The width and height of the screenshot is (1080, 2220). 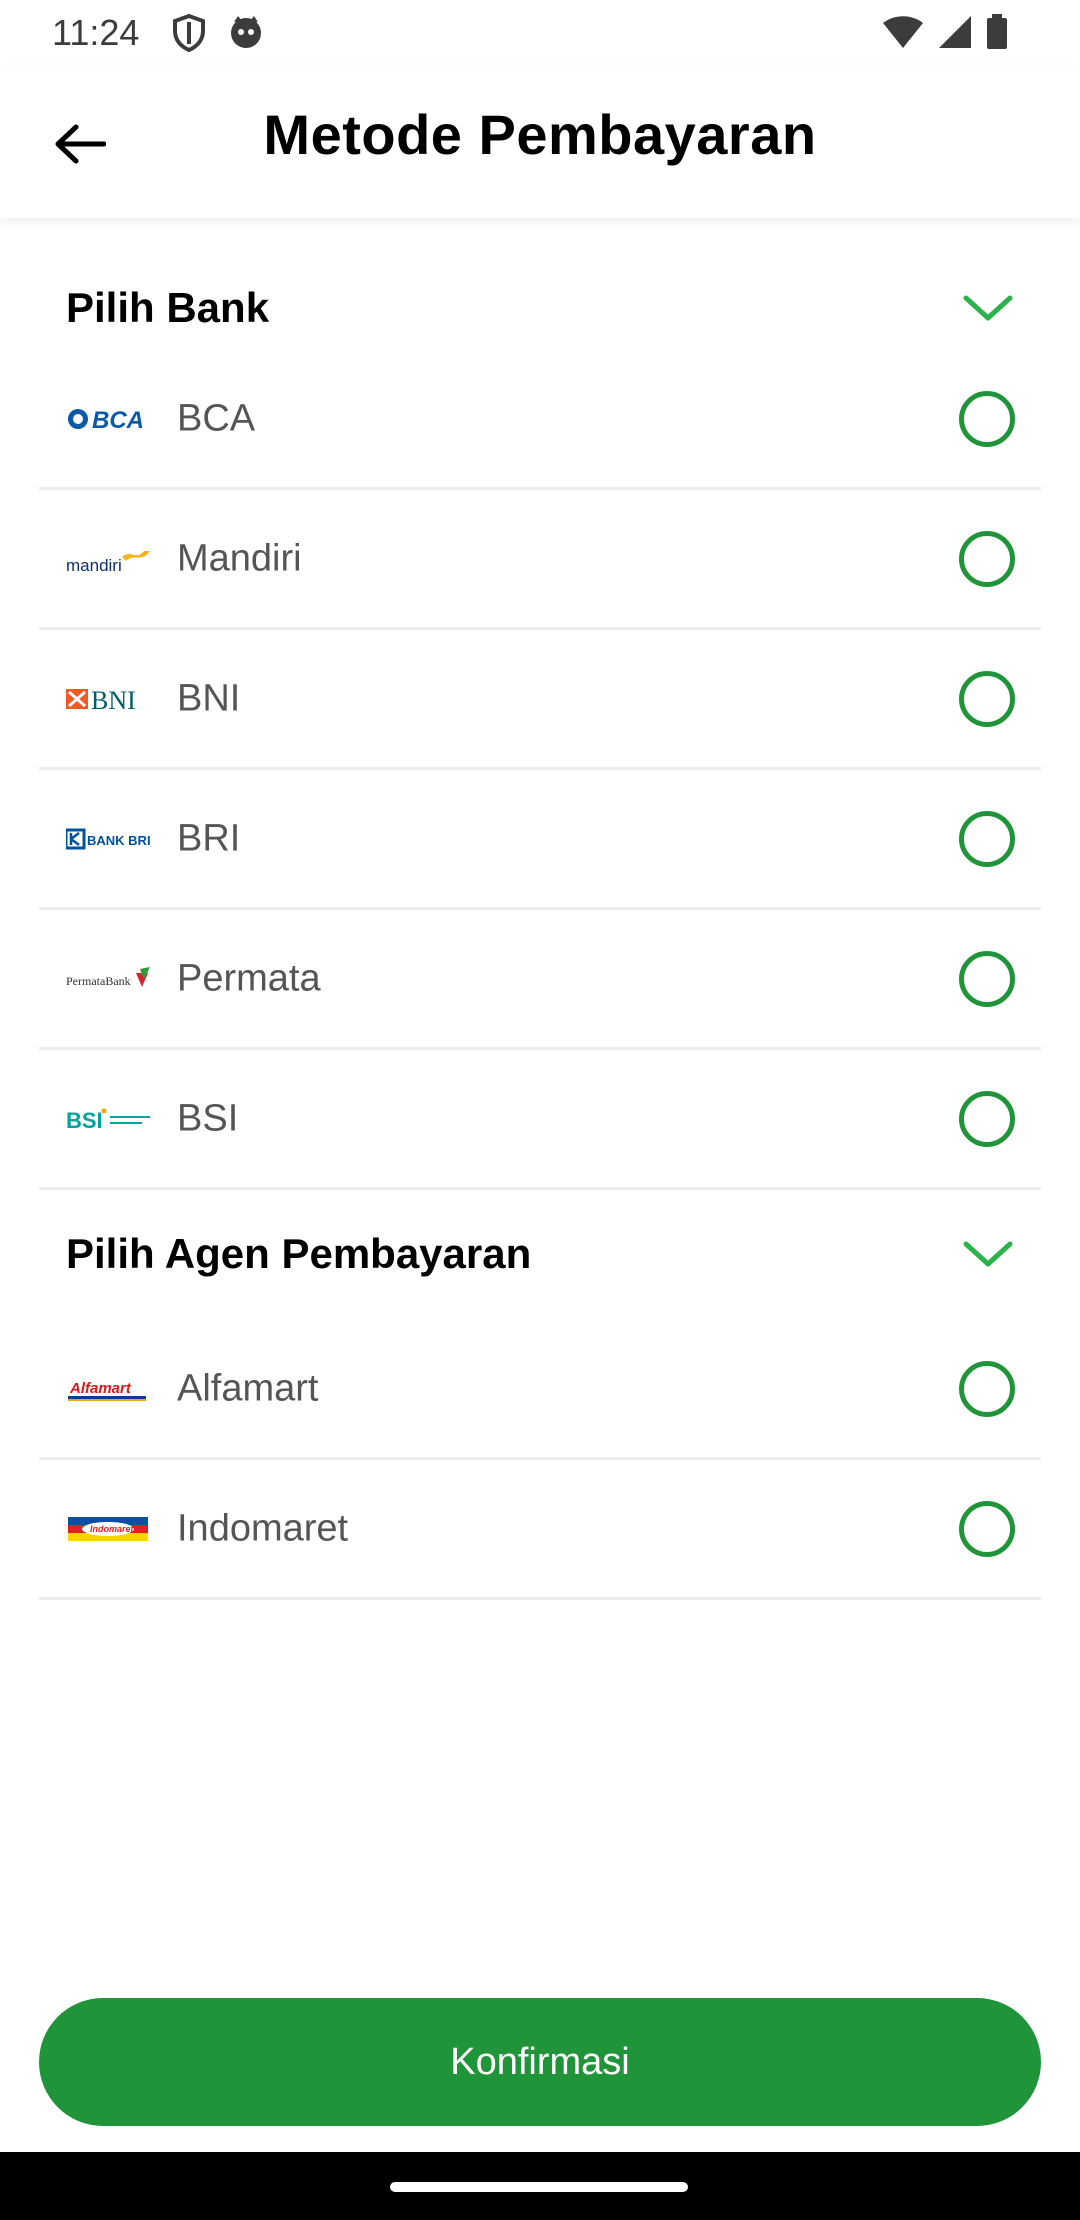 I want to click on page-title: Metode Pembayaran, so click(x=540, y=134).